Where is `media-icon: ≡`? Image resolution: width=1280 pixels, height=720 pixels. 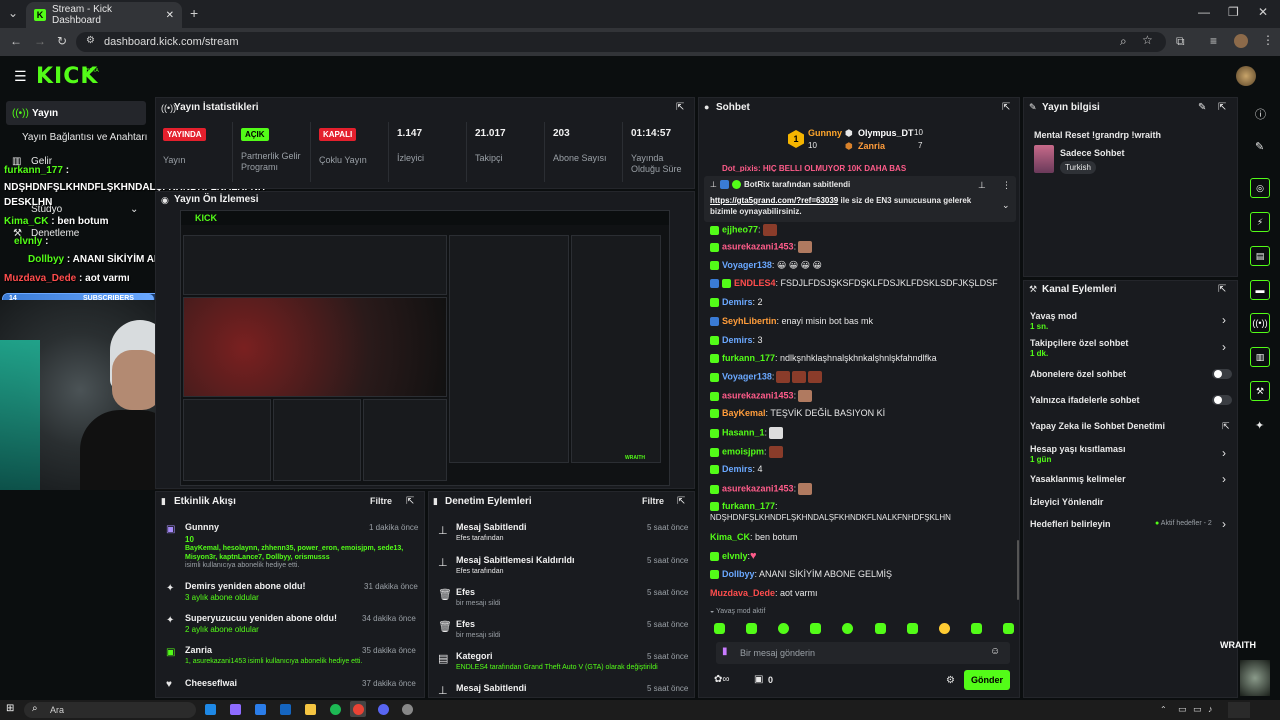 media-icon: ≡ is located at coordinates (1213, 41).